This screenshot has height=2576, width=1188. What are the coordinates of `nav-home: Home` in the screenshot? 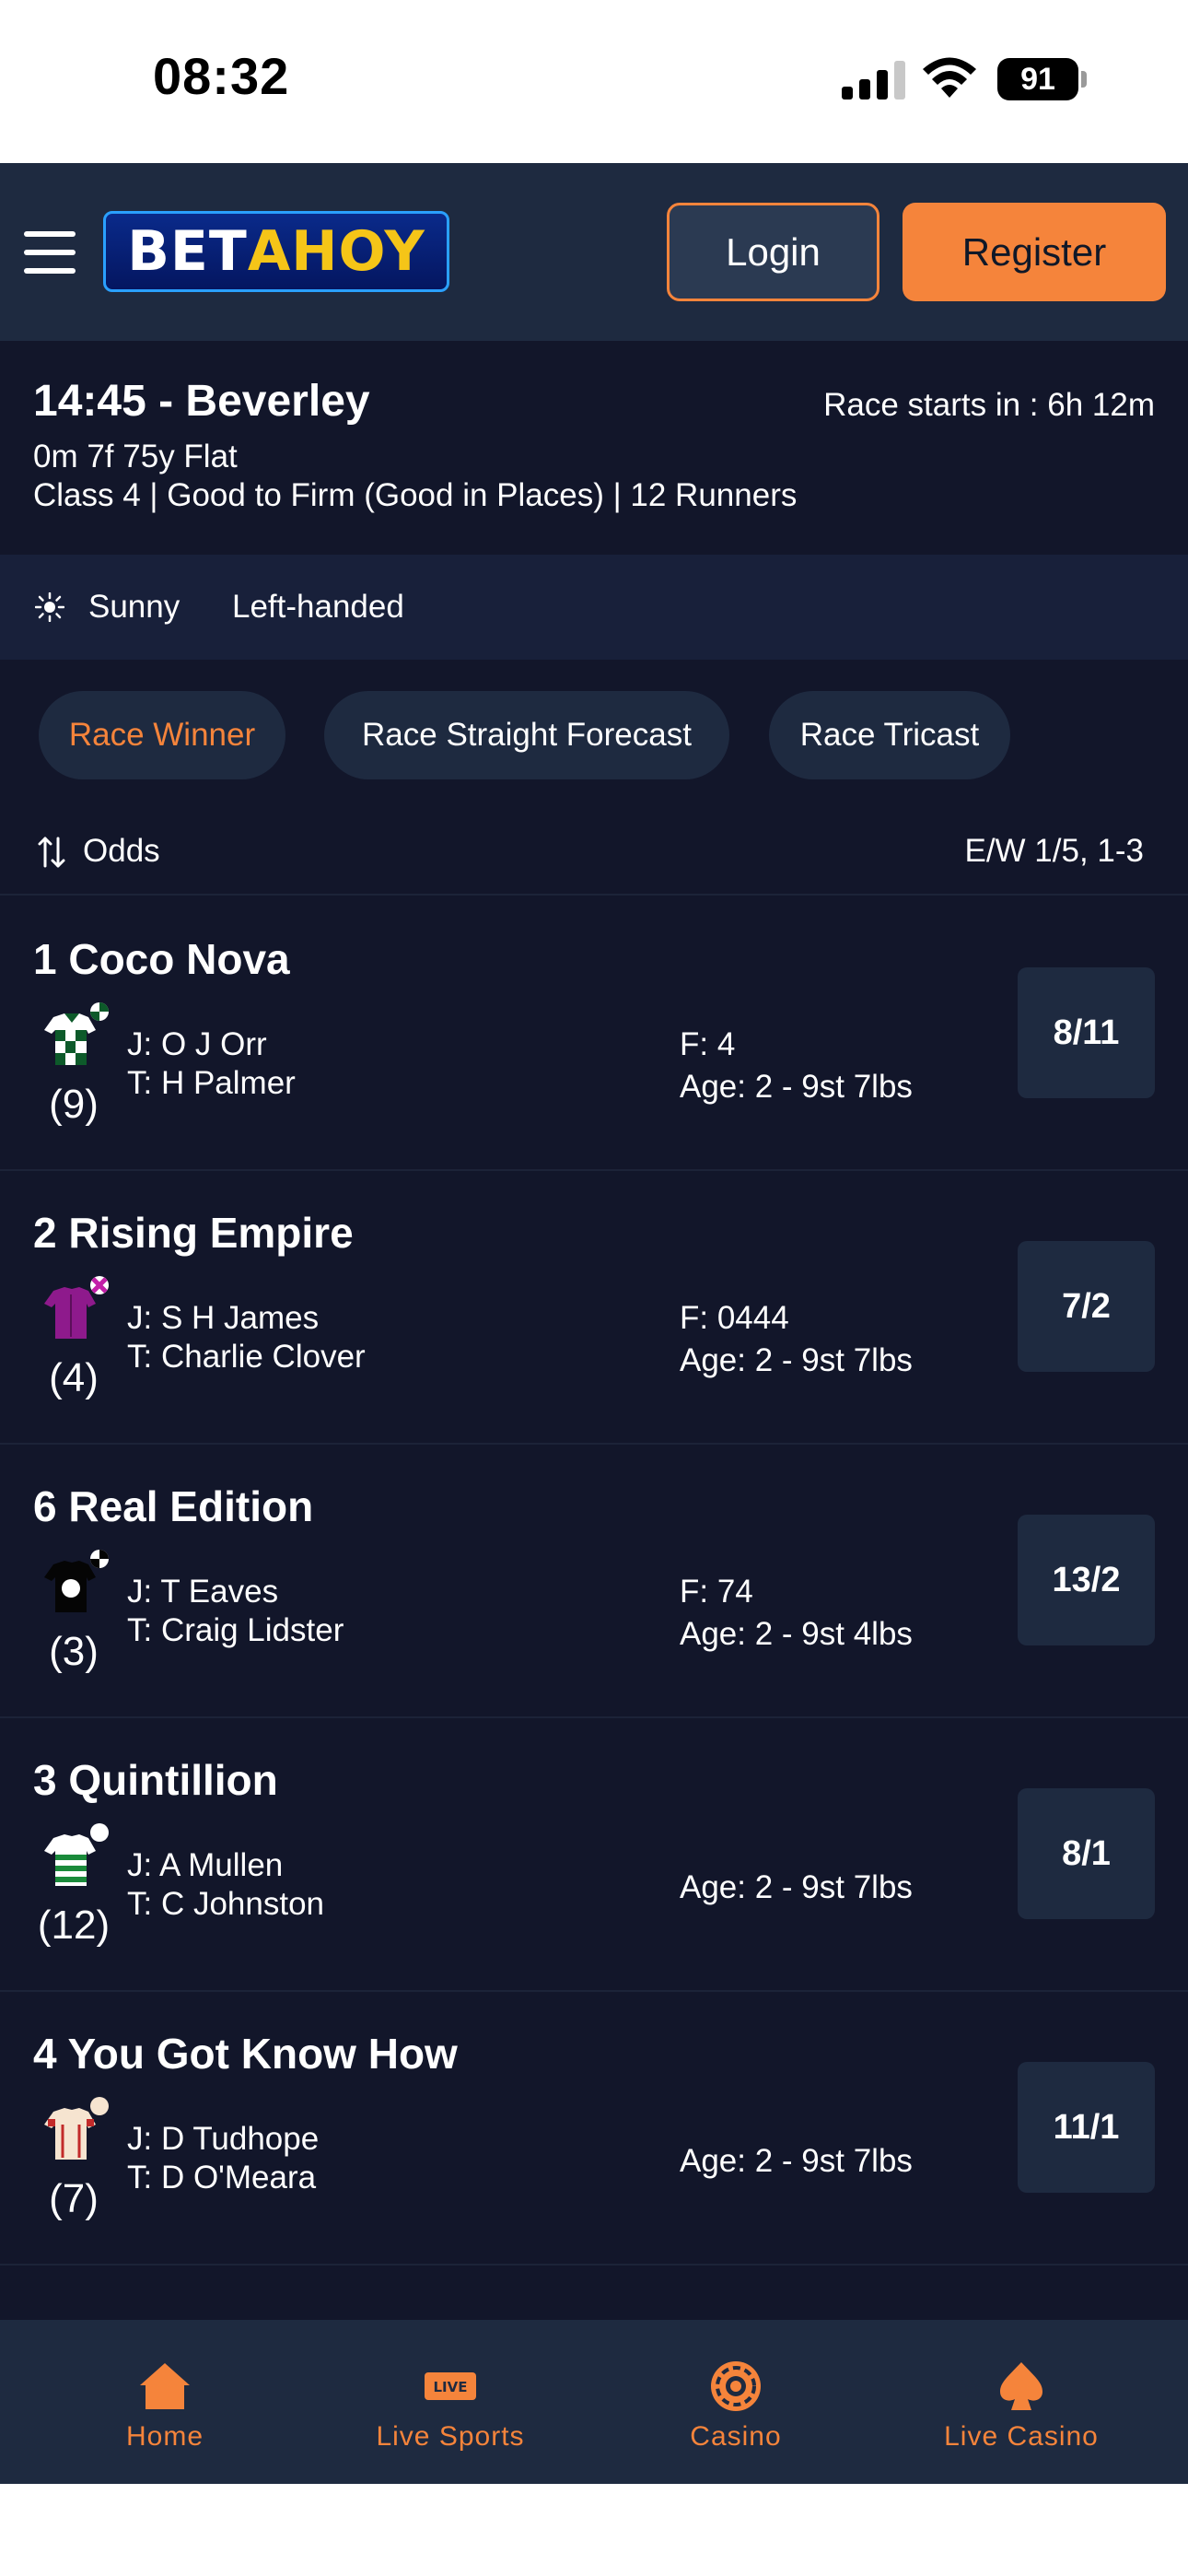 It's located at (165, 2402).